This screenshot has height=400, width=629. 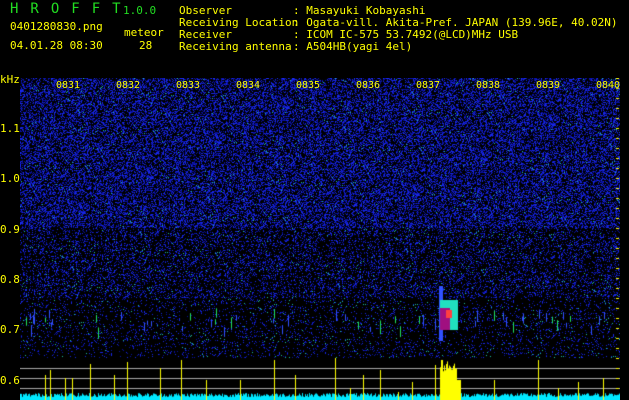 I want to click on y-tick-label: 0.6, so click(x=10, y=380).